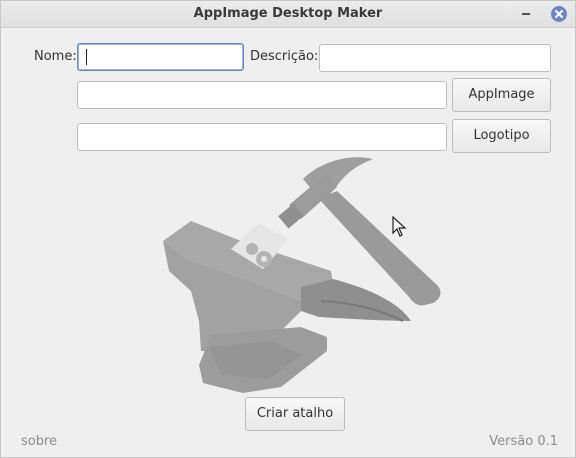  What do you see at coordinates (501, 95) in the screenshot?
I see `appimage-button: AppImage` at bounding box center [501, 95].